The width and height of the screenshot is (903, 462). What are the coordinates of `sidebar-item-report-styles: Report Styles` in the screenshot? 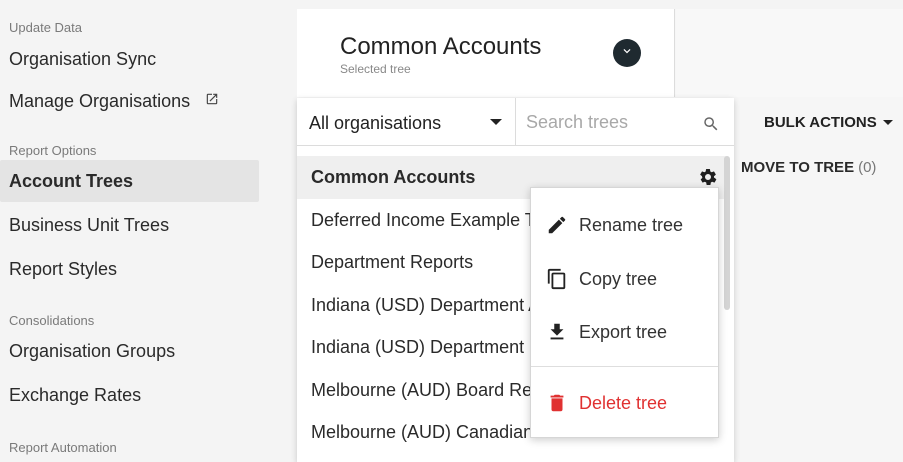 It's located at (129, 269).